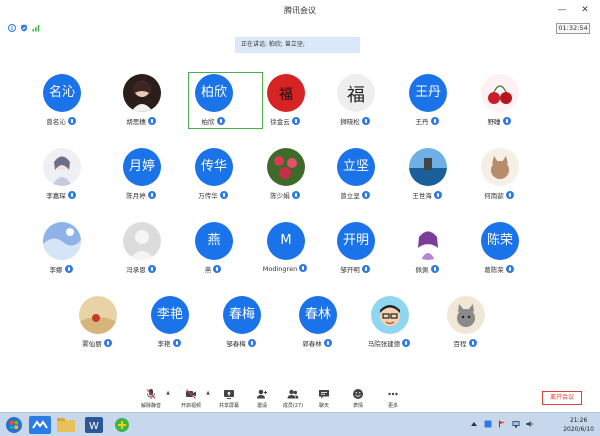  I want to click on invite-button: 邀请, so click(262, 400).